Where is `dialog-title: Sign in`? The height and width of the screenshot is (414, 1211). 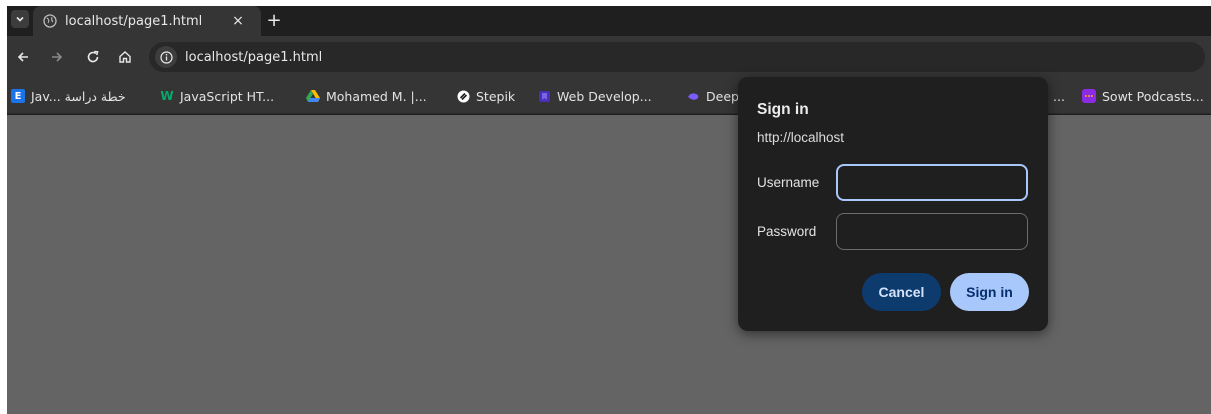
dialog-title: Sign in is located at coordinates (783, 109).